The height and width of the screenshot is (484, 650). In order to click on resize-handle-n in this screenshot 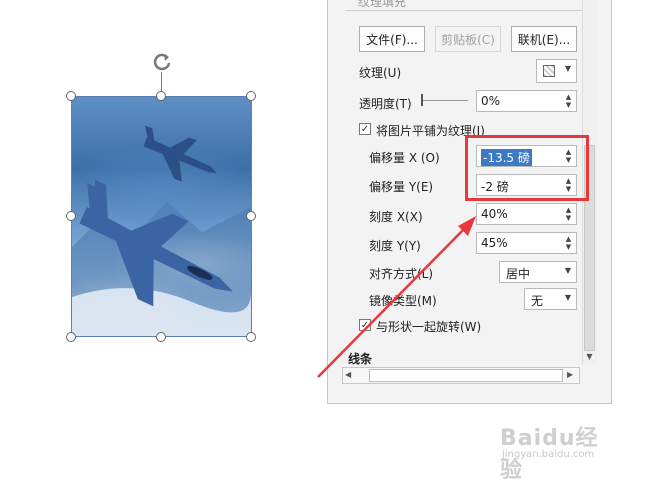, I will do `click(161, 96)`.